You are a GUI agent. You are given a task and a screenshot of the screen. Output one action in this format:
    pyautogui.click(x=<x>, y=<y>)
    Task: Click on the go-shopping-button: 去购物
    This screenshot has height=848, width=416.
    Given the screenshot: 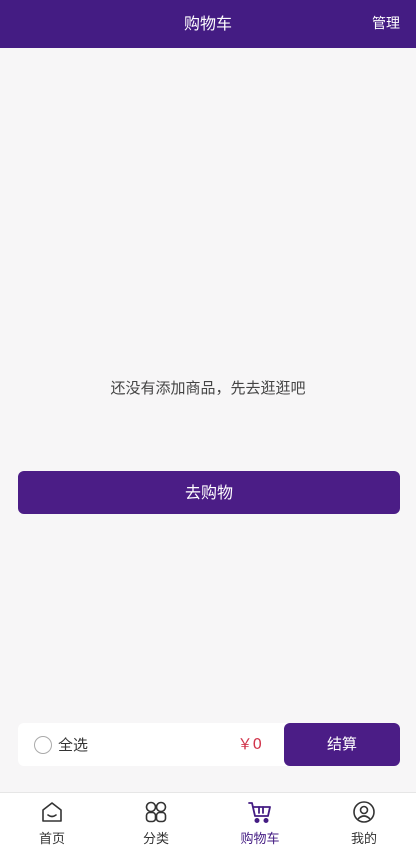 What is the action you would take?
    pyautogui.click(x=209, y=492)
    